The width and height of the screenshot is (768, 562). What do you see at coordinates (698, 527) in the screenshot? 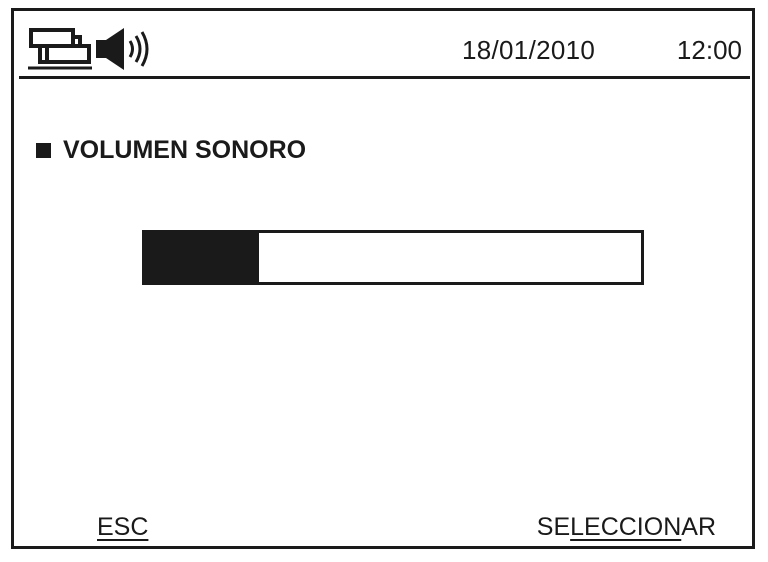
I see `select-softkey-part: AR` at bounding box center [698, 527].